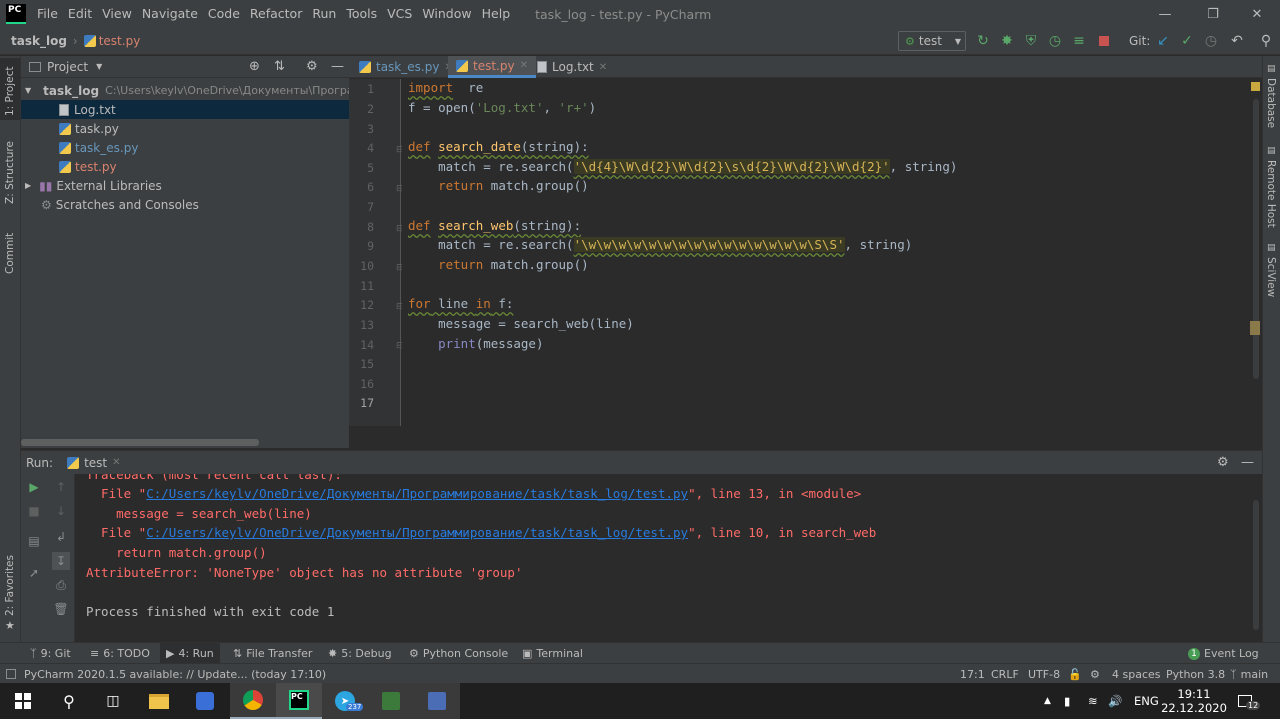 The width and height of the screenshot is (1280, 719). I want to click on tree-external-libraries: ▶ ▮▮ External Libraries, so click(185, 185).